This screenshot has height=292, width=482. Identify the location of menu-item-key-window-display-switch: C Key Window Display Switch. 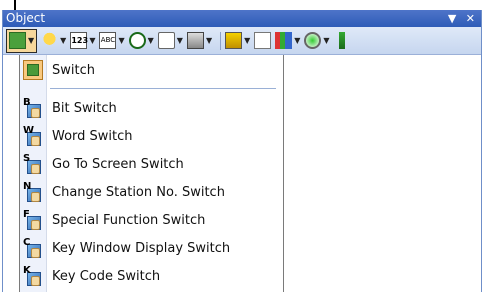
(151, 248).